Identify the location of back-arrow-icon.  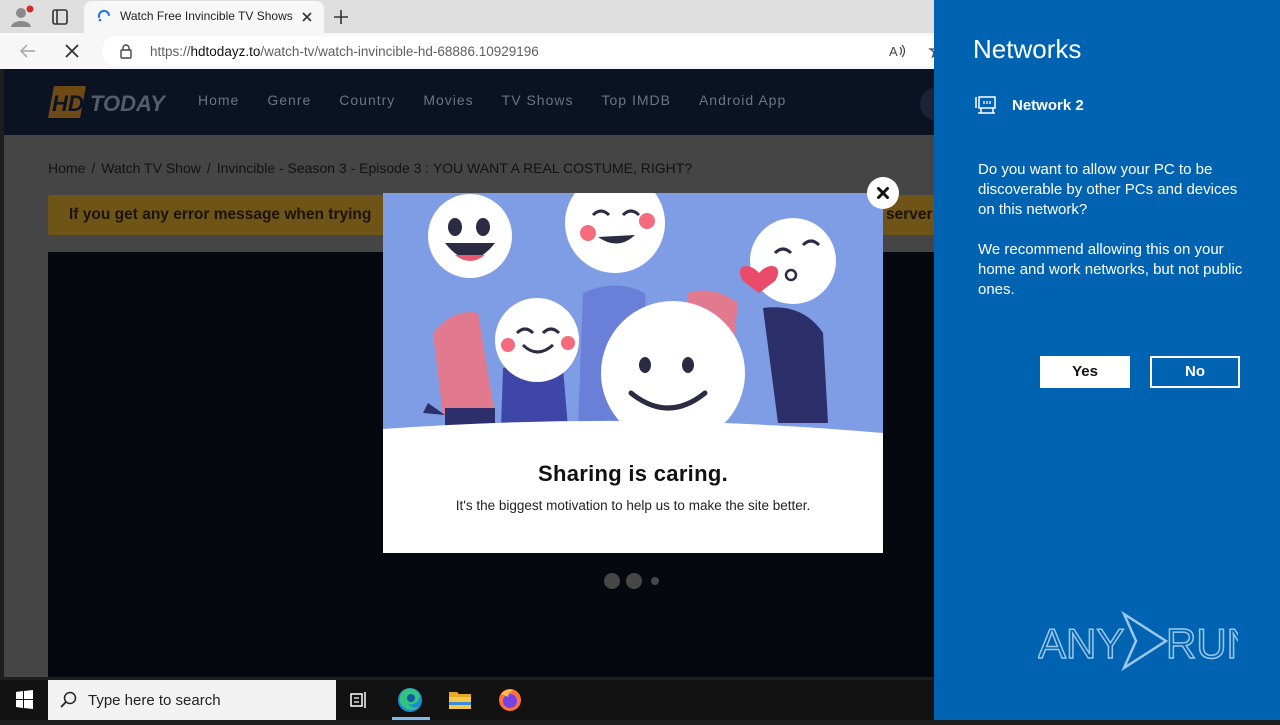
(28, 51).